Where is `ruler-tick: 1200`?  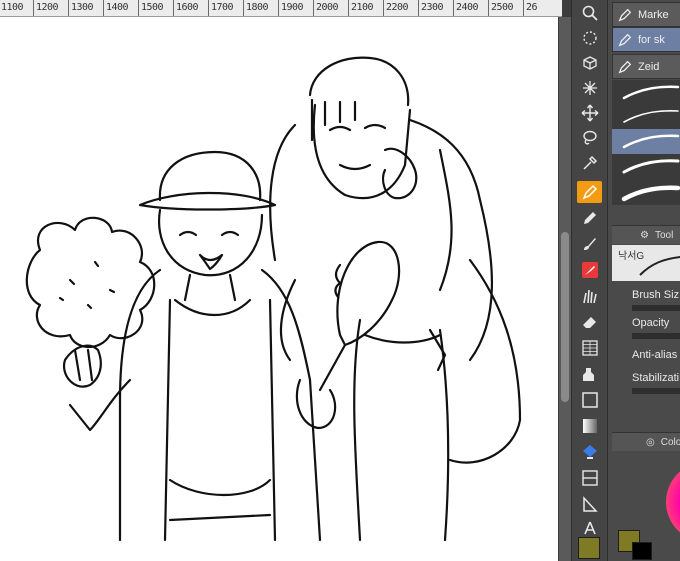 ruler-tick: 1200 is located at coordinates (46, 8).